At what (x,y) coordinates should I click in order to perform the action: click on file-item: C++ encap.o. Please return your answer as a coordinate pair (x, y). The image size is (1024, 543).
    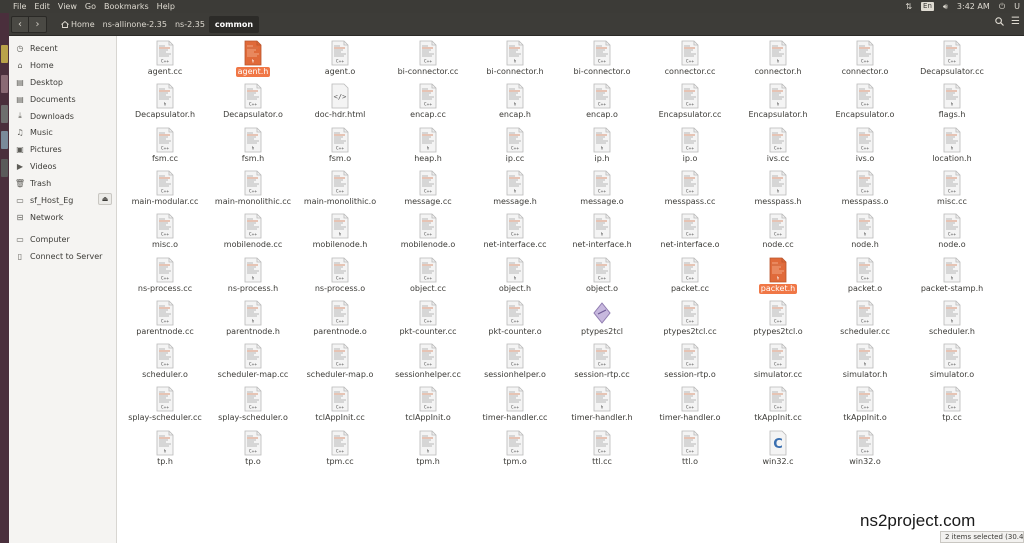
    Looking at the image, I should click on (602, 105).